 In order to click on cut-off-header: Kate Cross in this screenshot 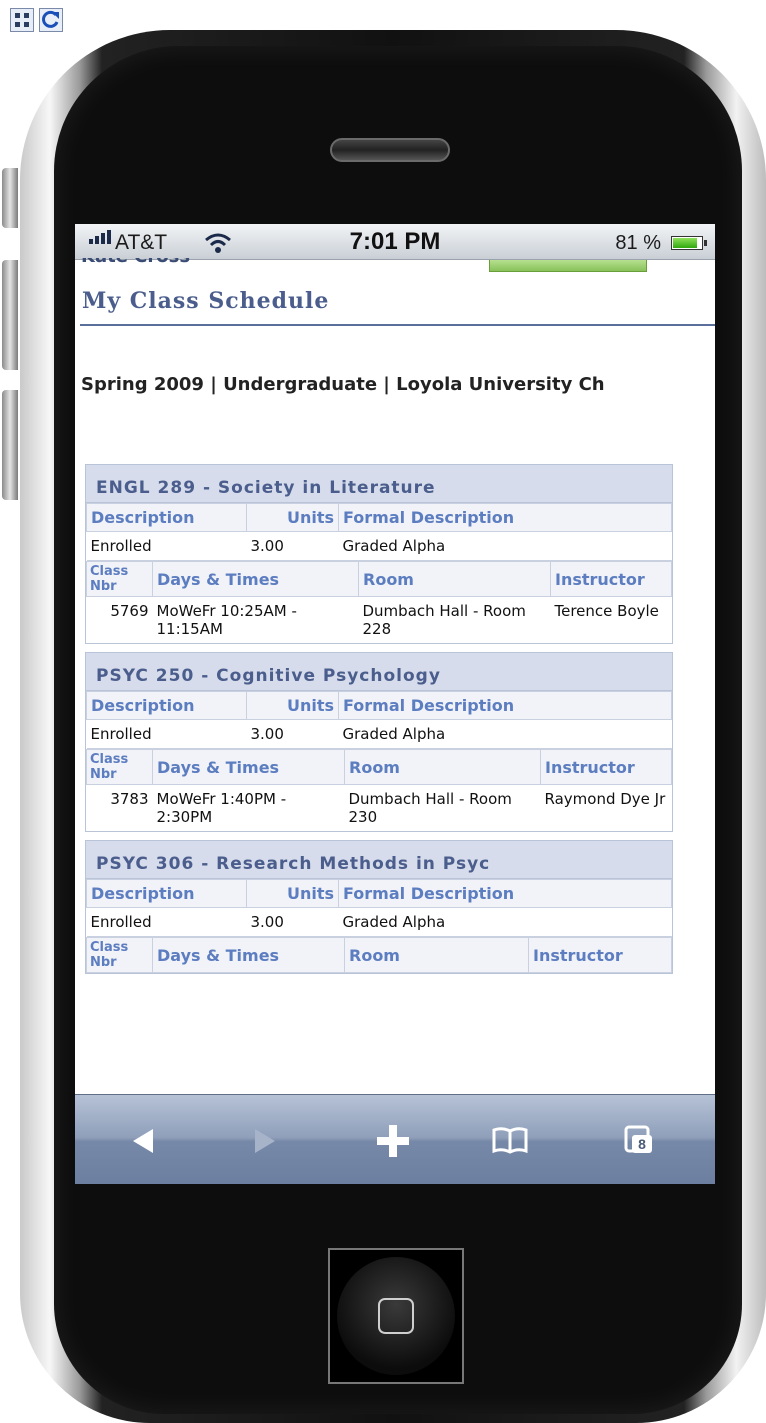, I will do `click(156, 265)`.